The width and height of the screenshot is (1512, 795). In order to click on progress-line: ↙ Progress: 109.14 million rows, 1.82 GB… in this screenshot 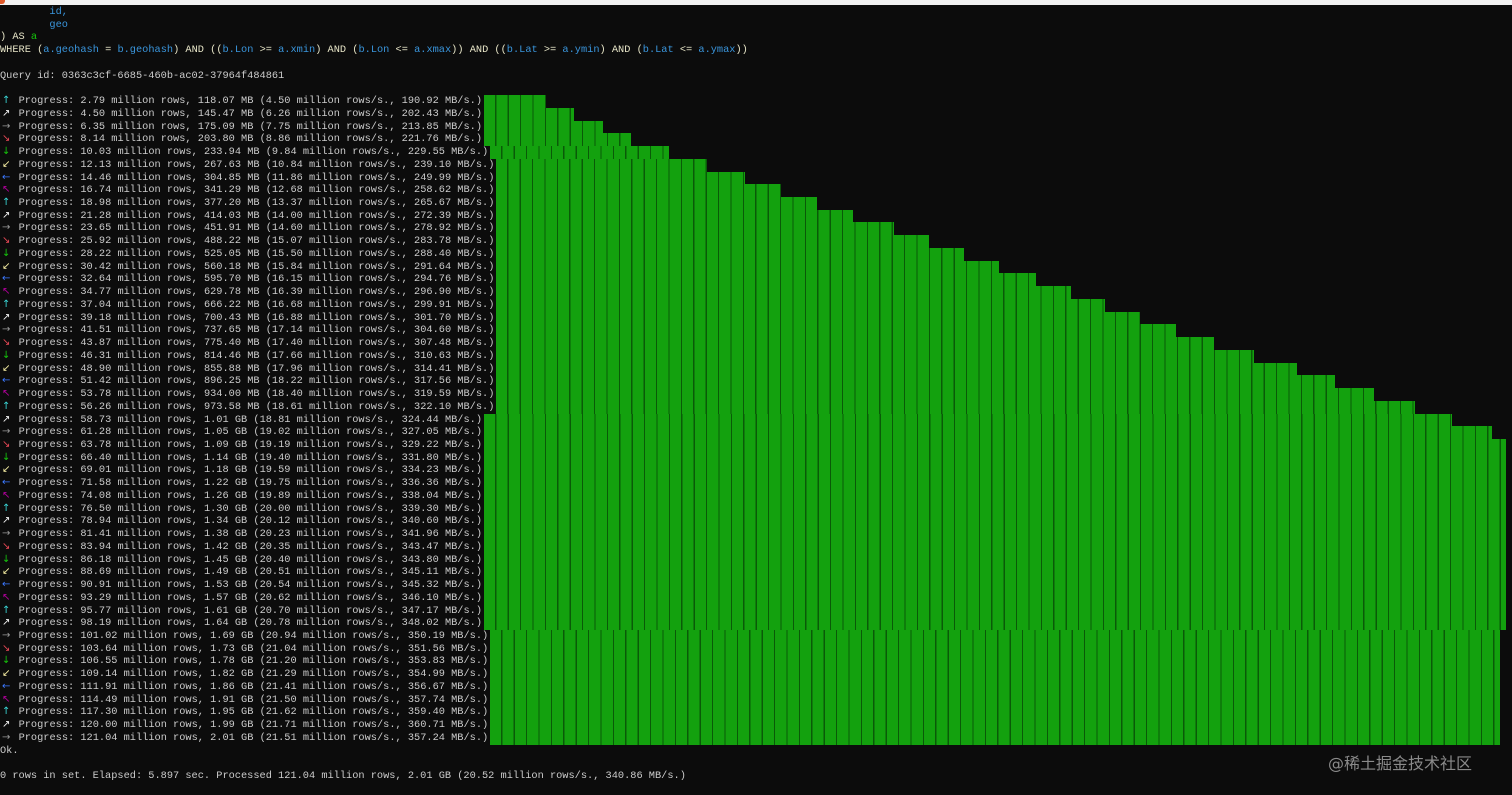, I will do `click(244, 674)`.